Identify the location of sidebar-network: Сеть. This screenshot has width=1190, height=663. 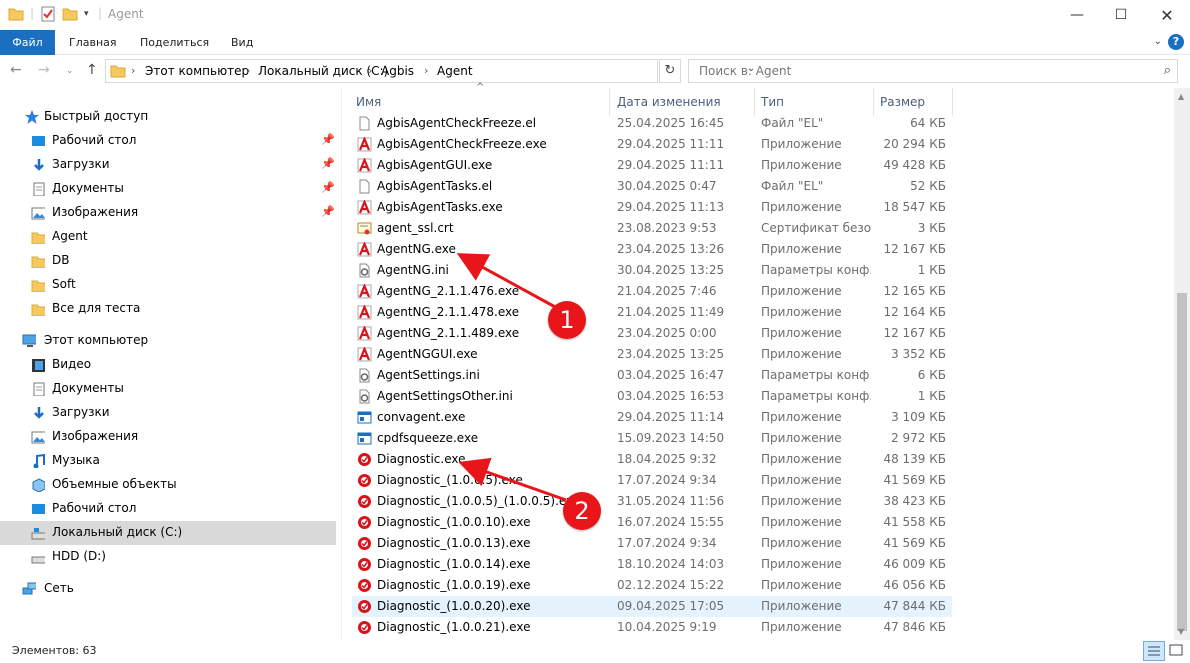
(168, 589).